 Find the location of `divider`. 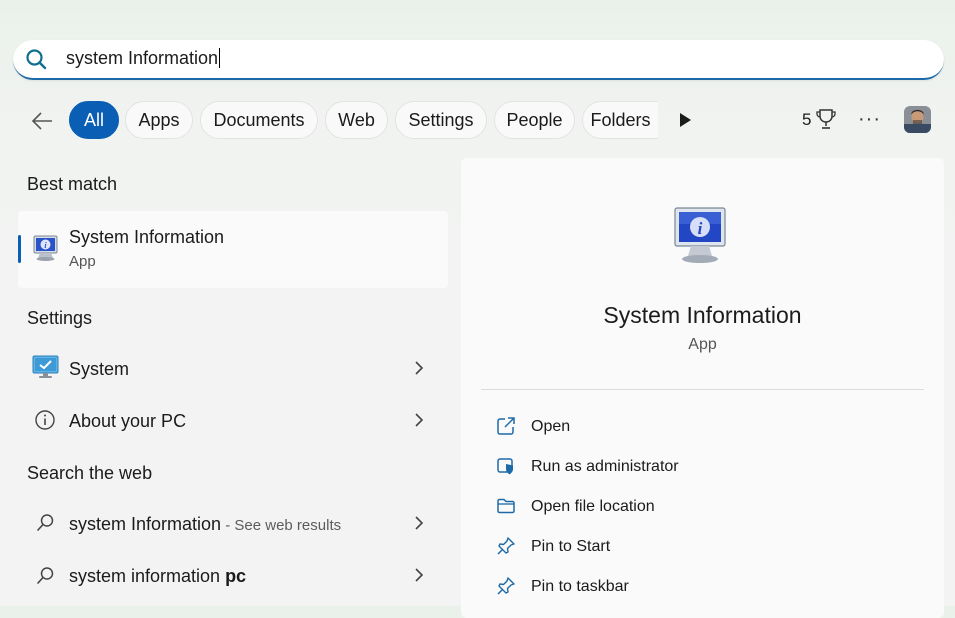

divider is located at coordinates (702, 389).